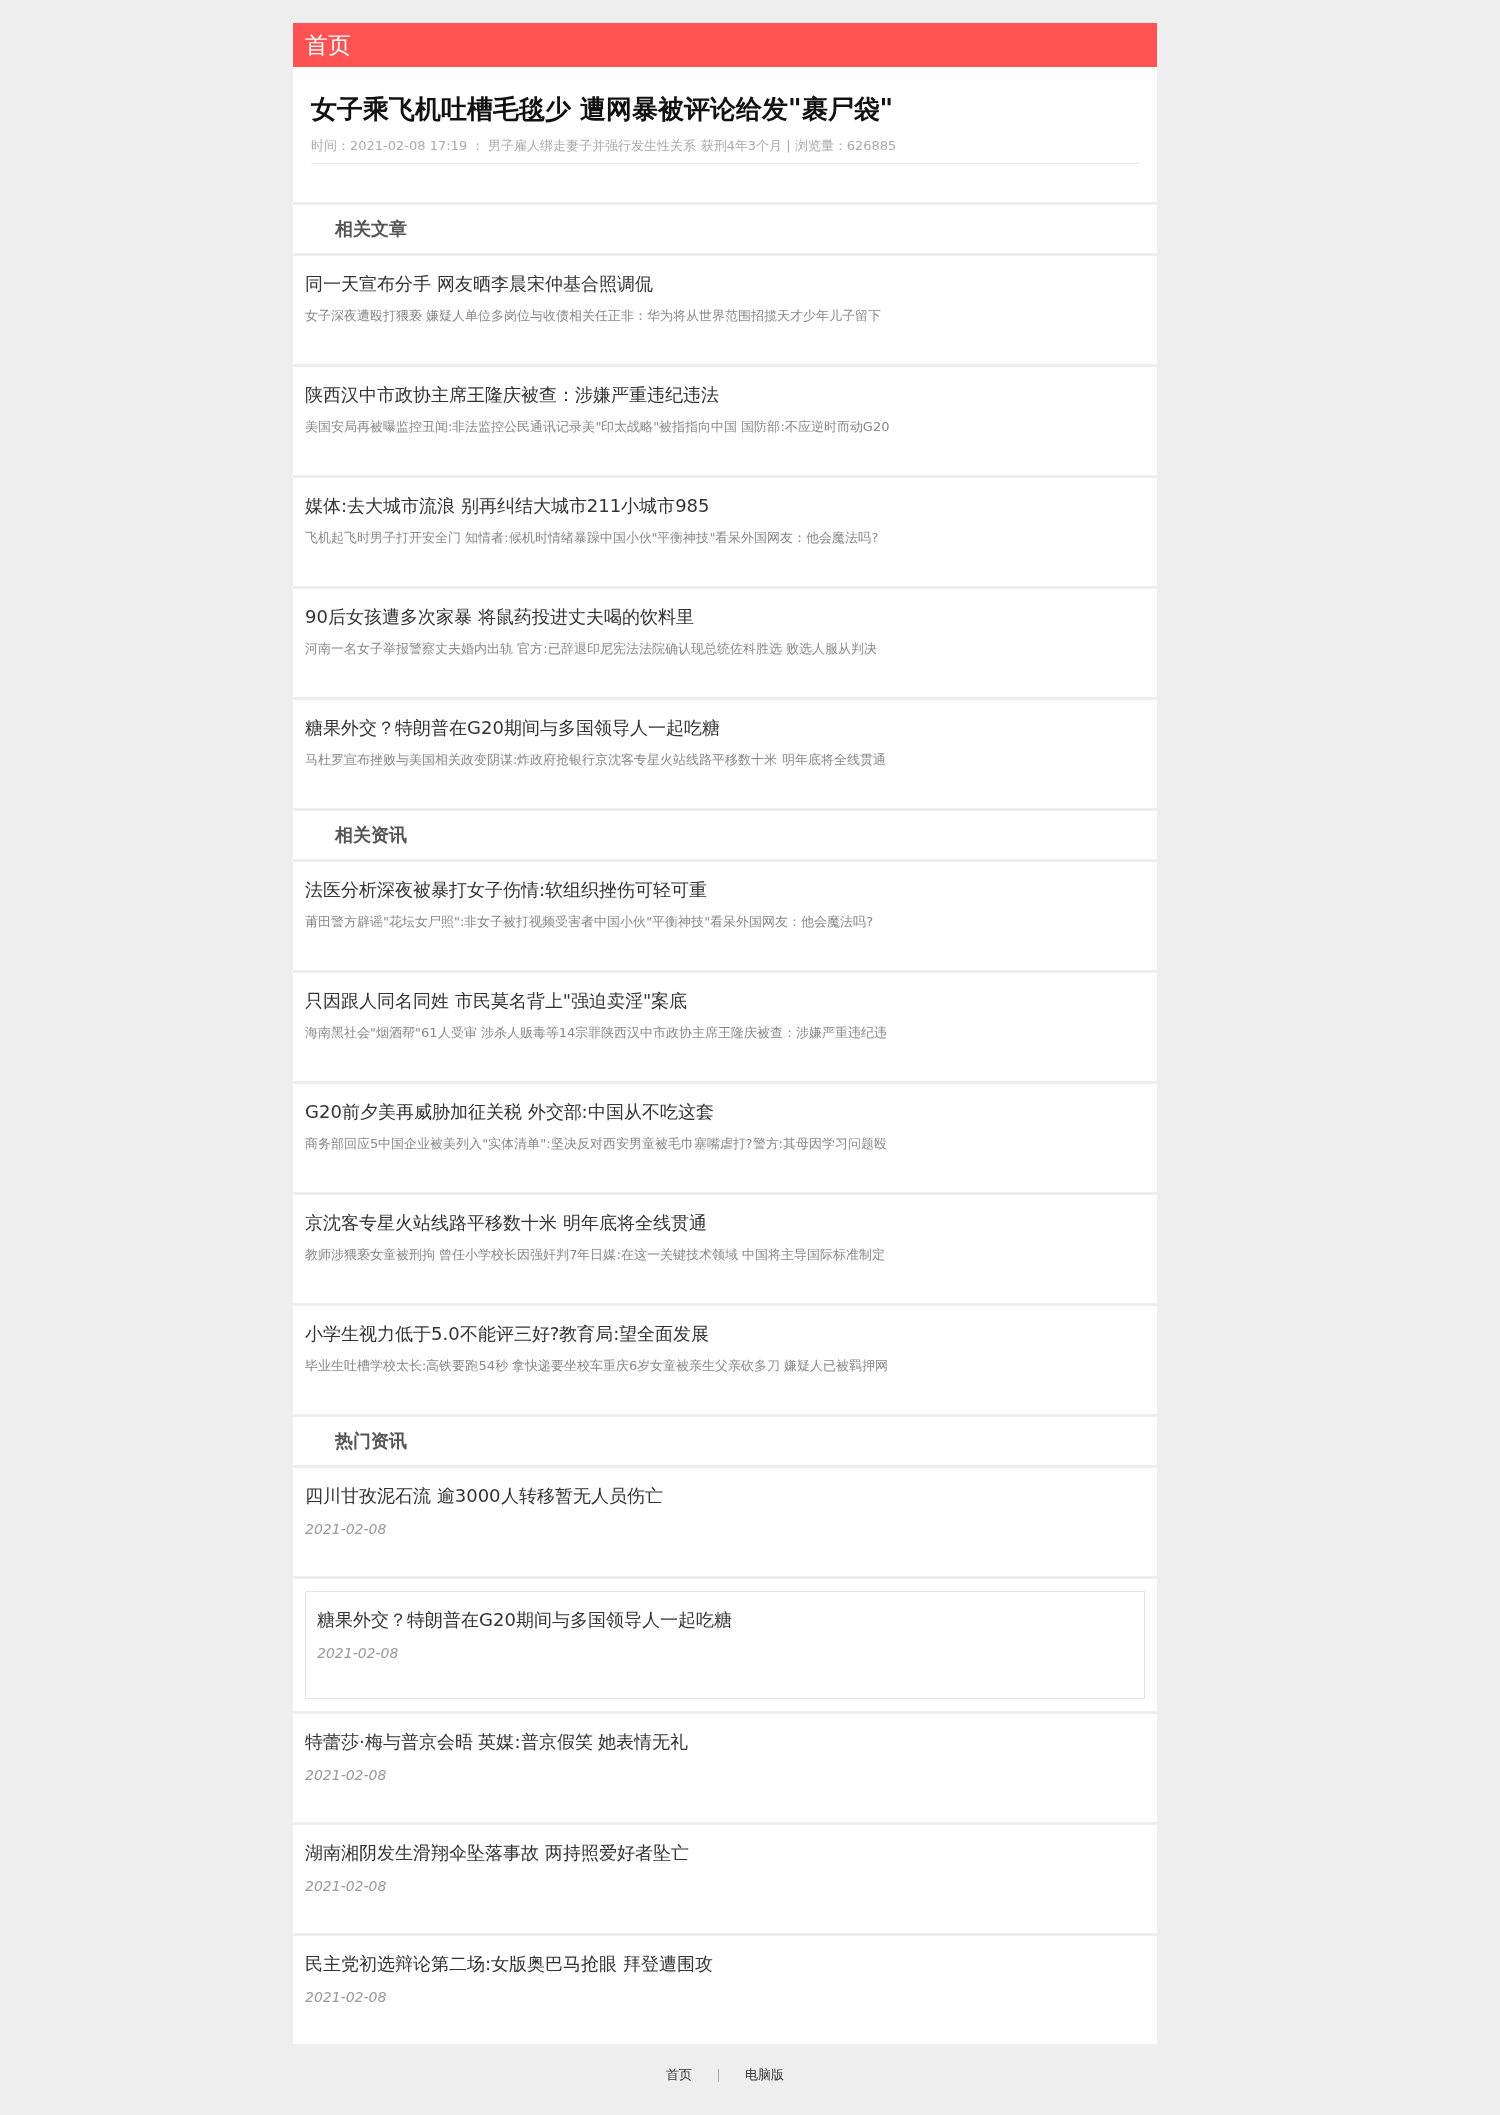 The height and width of the screenshot is (2115, 1500). Describe the element at coordinates (725, 1223) in the screenshot. I see `headline-link: 京沈客专星火站线路平移数十米 明年底将全线贯通` at that location.